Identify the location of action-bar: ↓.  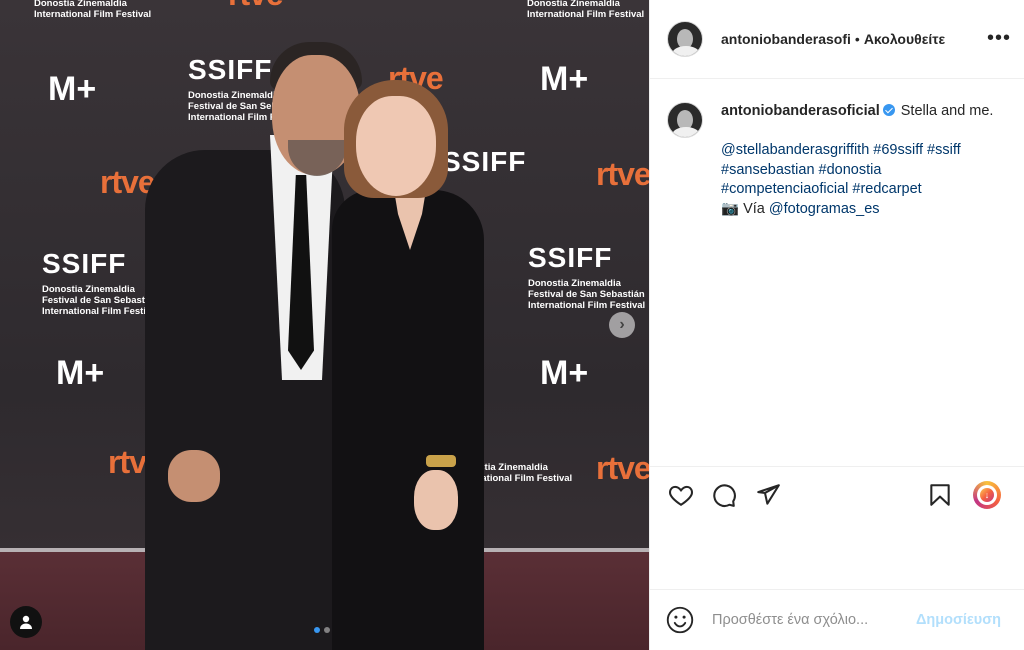
(837, 494).